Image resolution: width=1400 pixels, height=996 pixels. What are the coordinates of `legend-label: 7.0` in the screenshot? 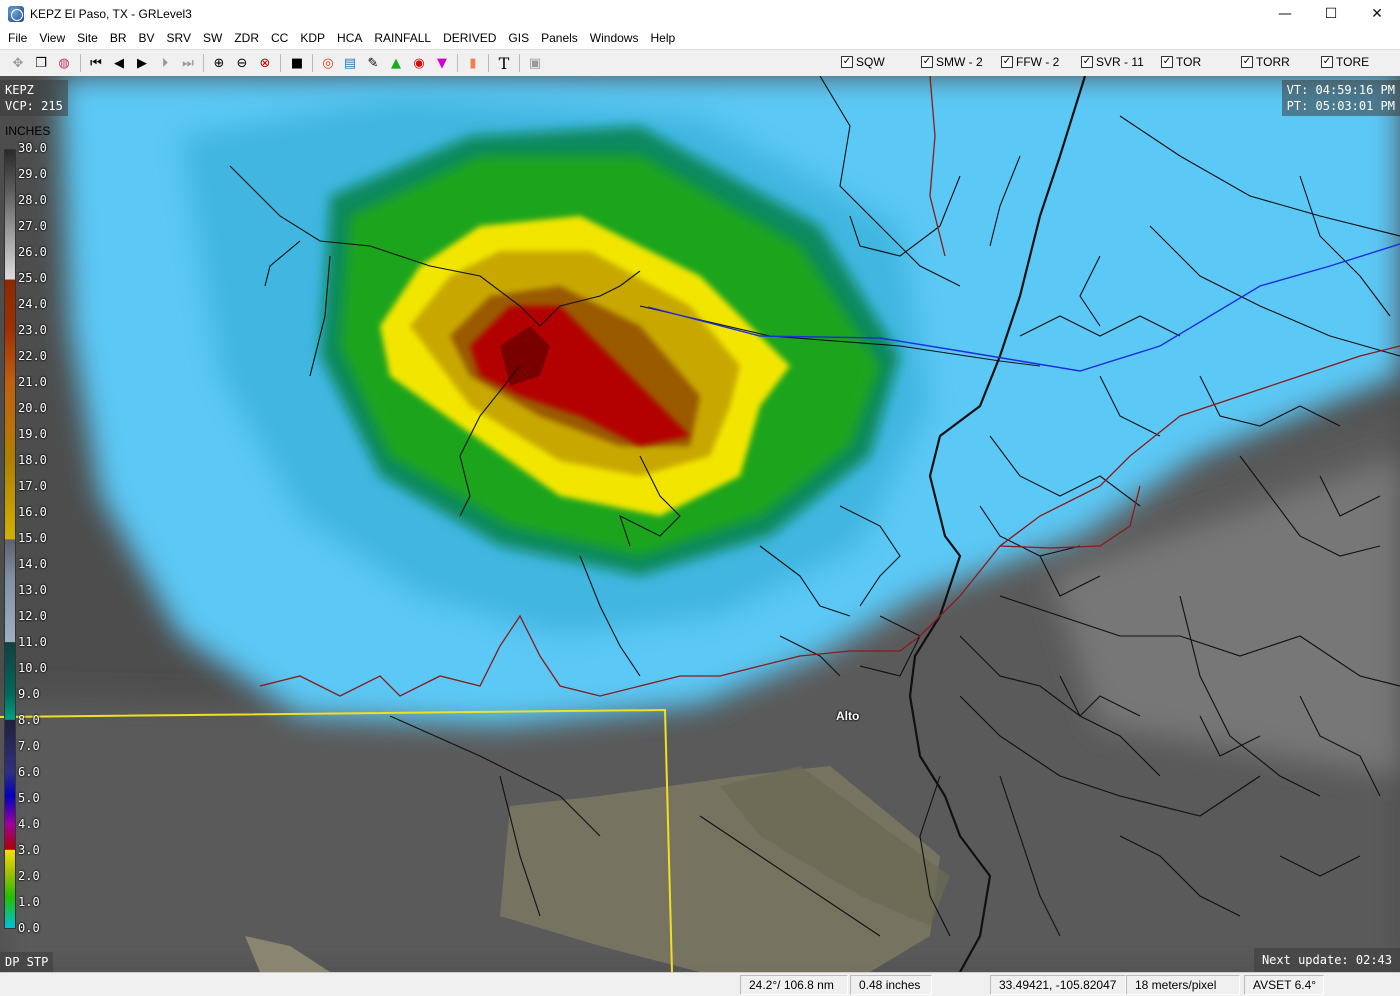 It's located at (29, 746).